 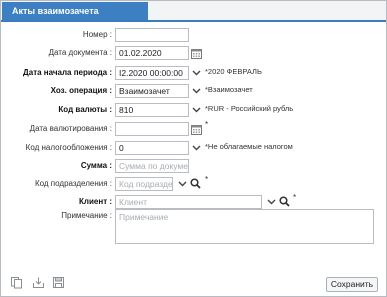 I want to click on currency-note: *RUR - Российский рубль, so click(x=249, y=108).